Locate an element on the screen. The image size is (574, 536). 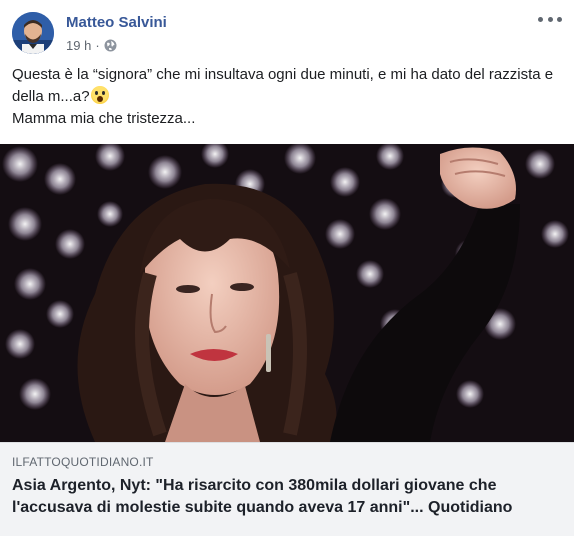
face-screaming-emoji-icon is located at coordinates (99, 95).